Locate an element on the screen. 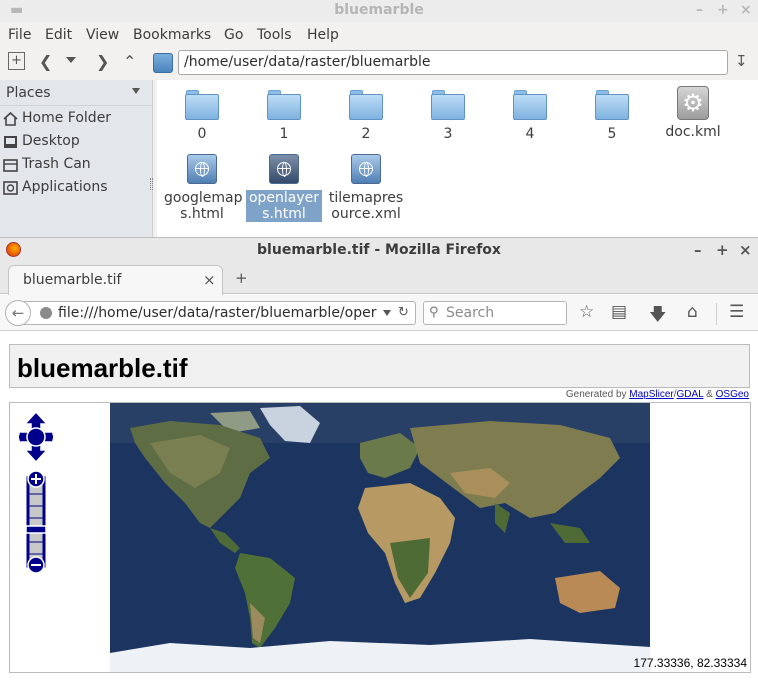 This screenshot has width=758, height=683. mapslicer-link: MapSlicer is located at coordinates (651, 394).